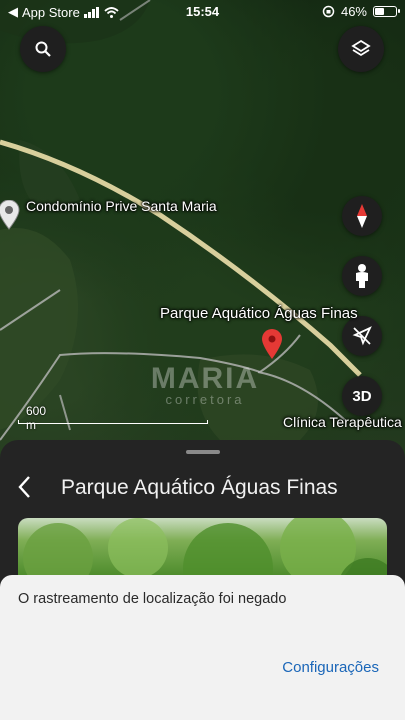  Describe the element at coordinates (362, 336) in the screenshot. I see `location-disabled-icon` at that location.